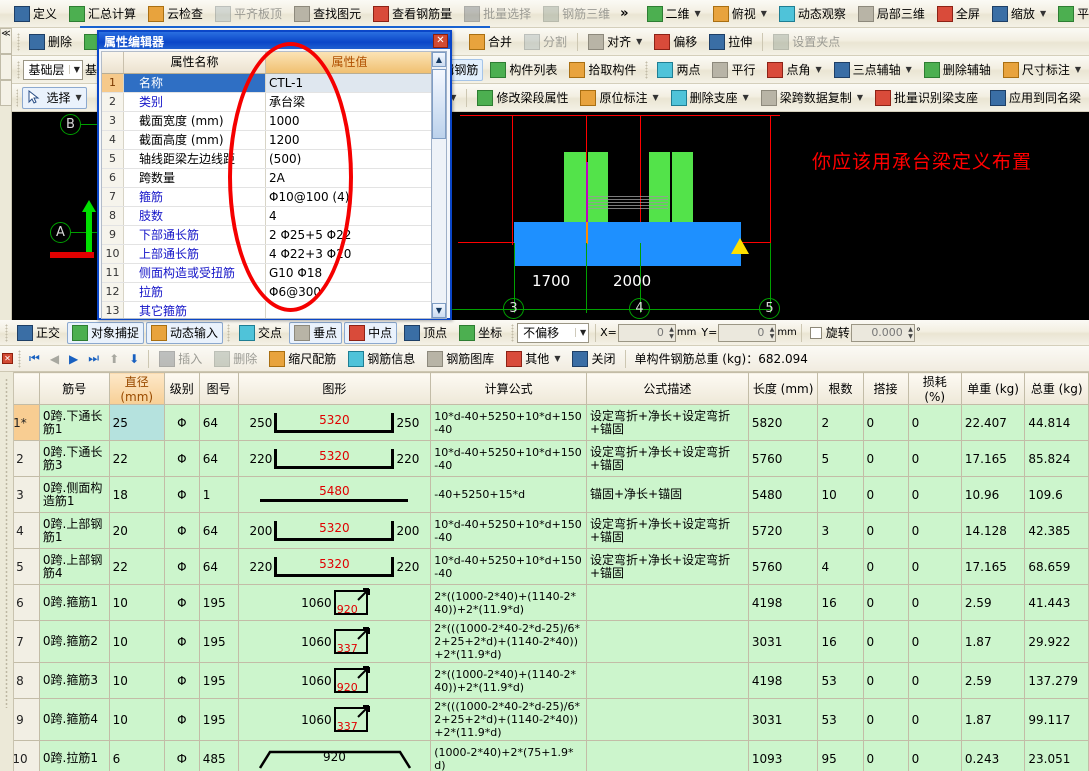 The width and height of the screenshot is (1089, 771). I want to click on rebar-toolbar-grip, so click(19, 358).